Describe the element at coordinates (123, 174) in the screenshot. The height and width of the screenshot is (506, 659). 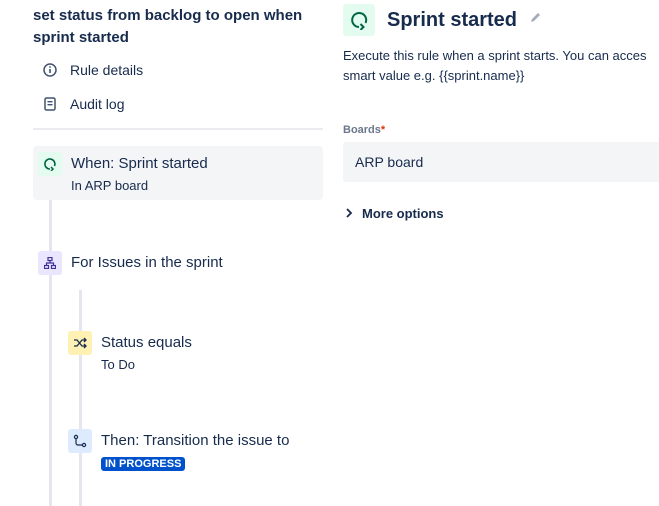
I see `trigger-node: When: Sprint started In ARP board` at that location.